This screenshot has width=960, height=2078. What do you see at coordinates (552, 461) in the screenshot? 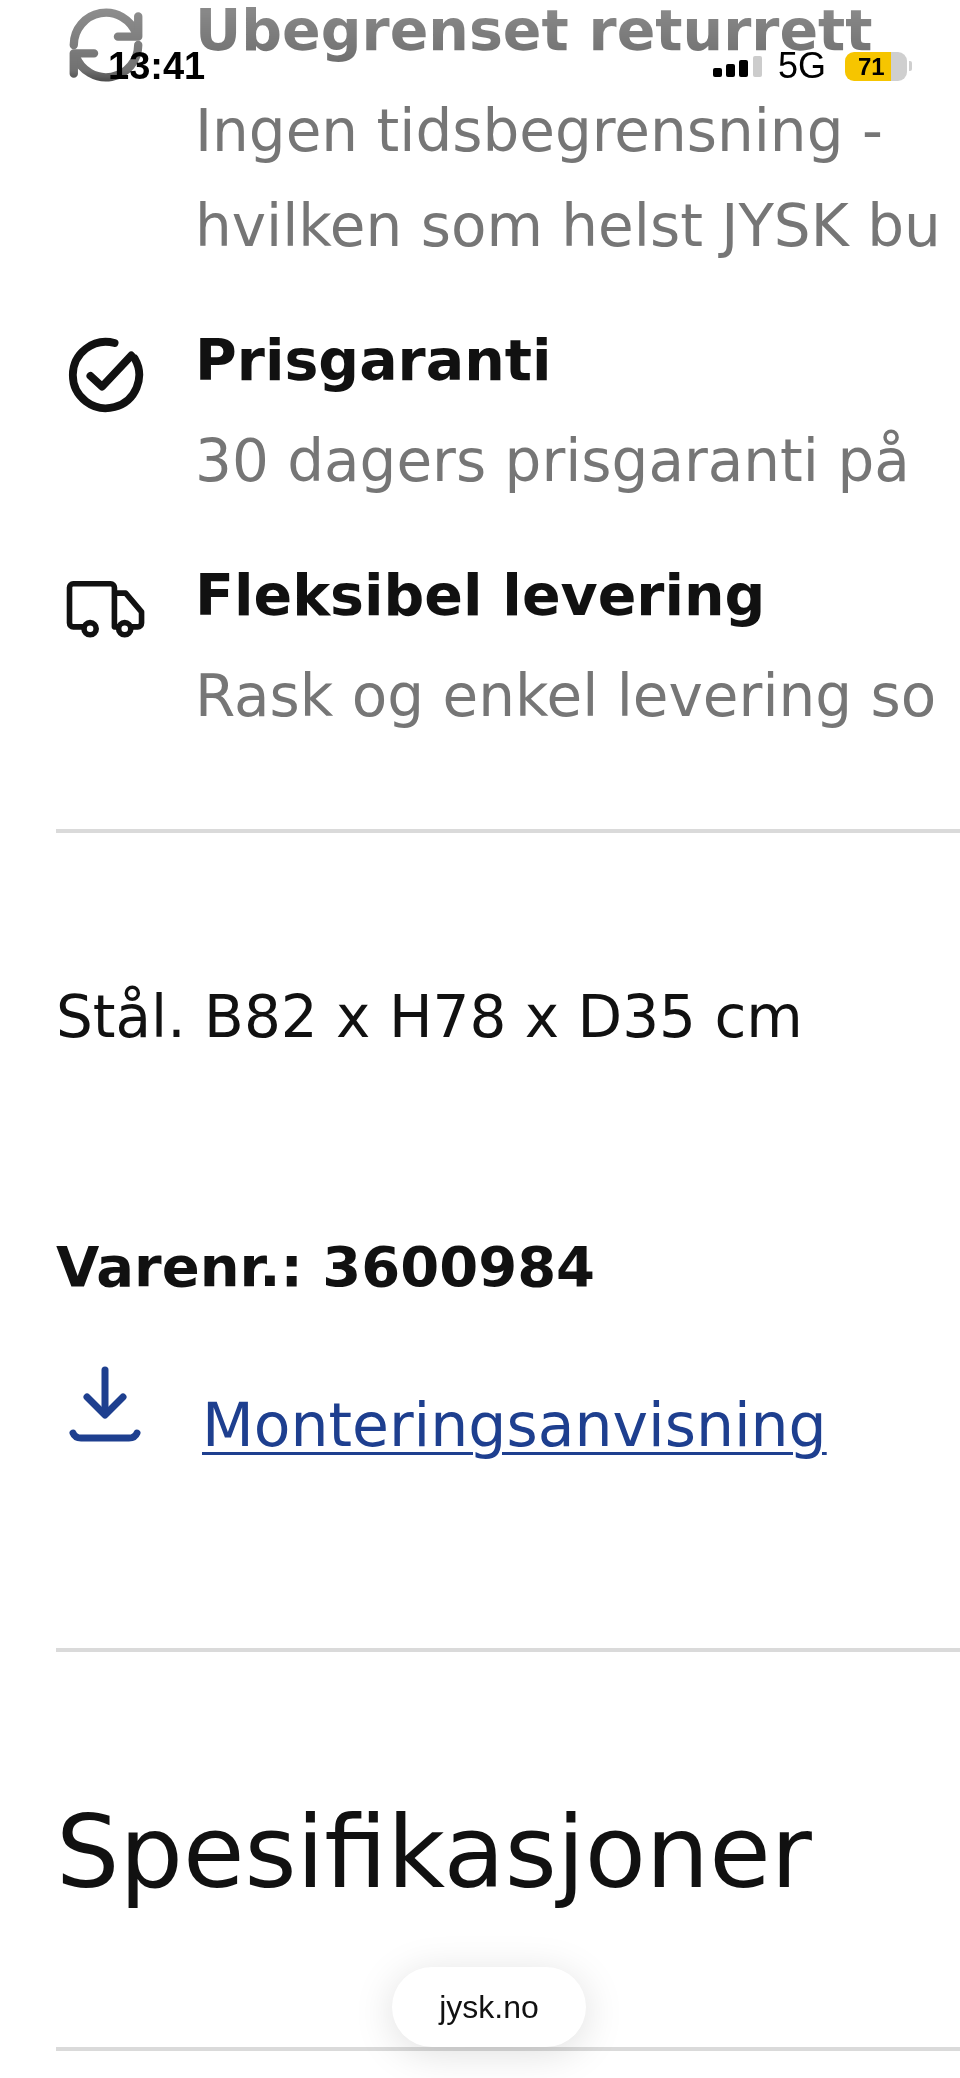
I see `description-line: 30 dagers prisgaranti på` at bounding box center [552, 461].